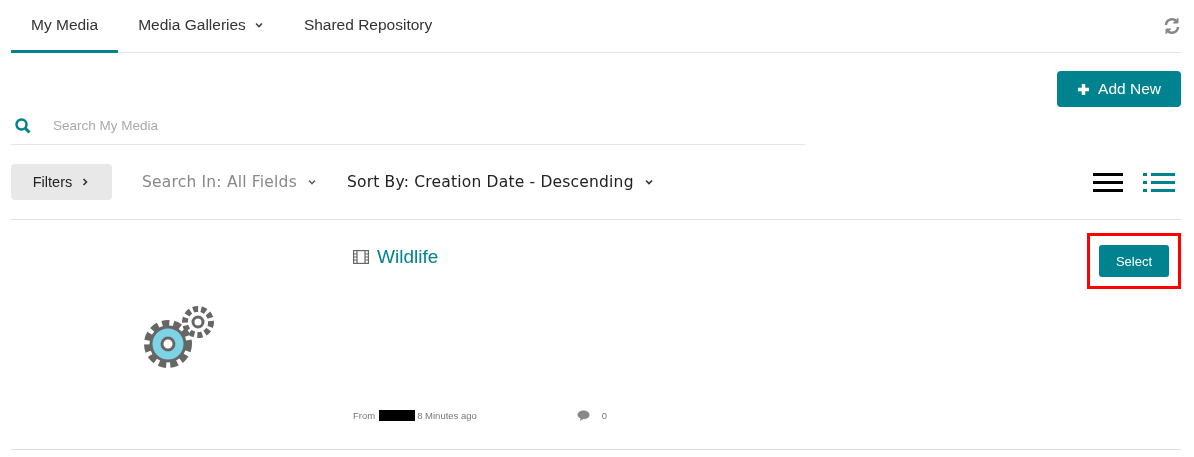  What do you see at coordinates (65, 26) in the screenshot?
I see `tab: My Media` at bounding box center [65, 26].